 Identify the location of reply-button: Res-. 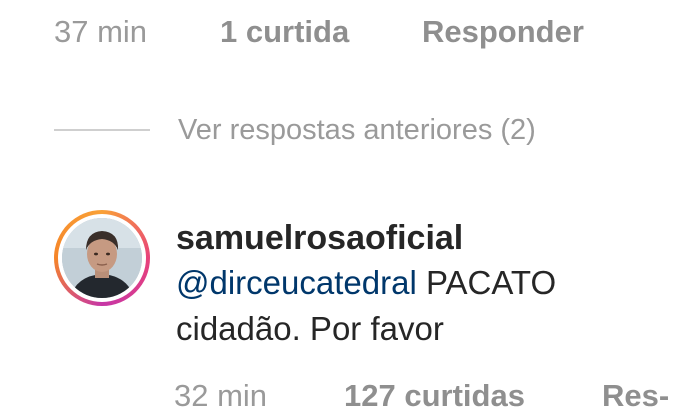
(635, 396).